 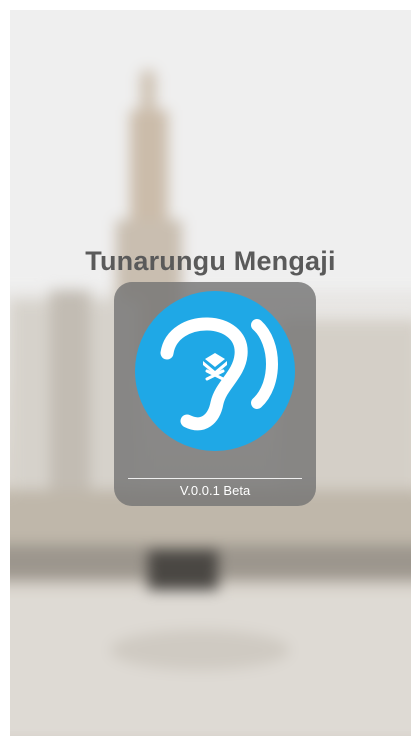 I want to click on divider, so click(x=215, y=478).